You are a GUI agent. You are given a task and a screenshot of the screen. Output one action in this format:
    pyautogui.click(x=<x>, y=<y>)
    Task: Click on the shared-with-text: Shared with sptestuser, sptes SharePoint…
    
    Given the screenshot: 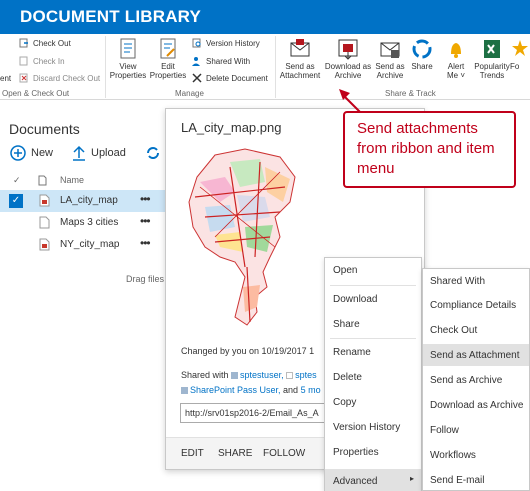 What is the action you would take?
    pyautogui.click(x=251, y=382)
    